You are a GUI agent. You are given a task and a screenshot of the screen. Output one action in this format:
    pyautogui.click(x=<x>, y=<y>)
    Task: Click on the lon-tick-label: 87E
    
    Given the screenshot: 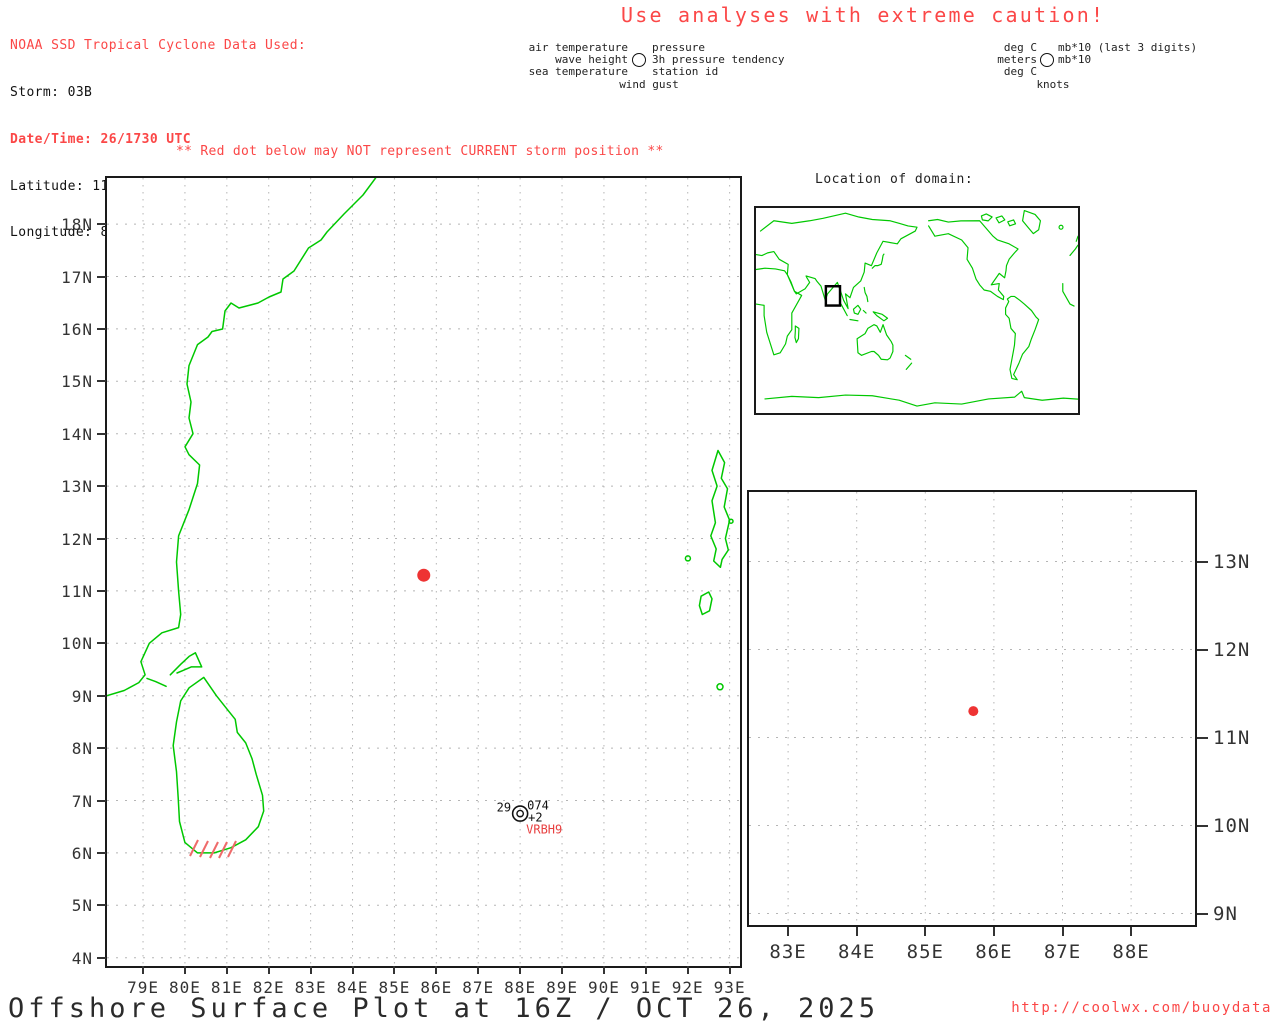 What is the action you would take?
    pyautogui.click(x=1062, y=952)
    